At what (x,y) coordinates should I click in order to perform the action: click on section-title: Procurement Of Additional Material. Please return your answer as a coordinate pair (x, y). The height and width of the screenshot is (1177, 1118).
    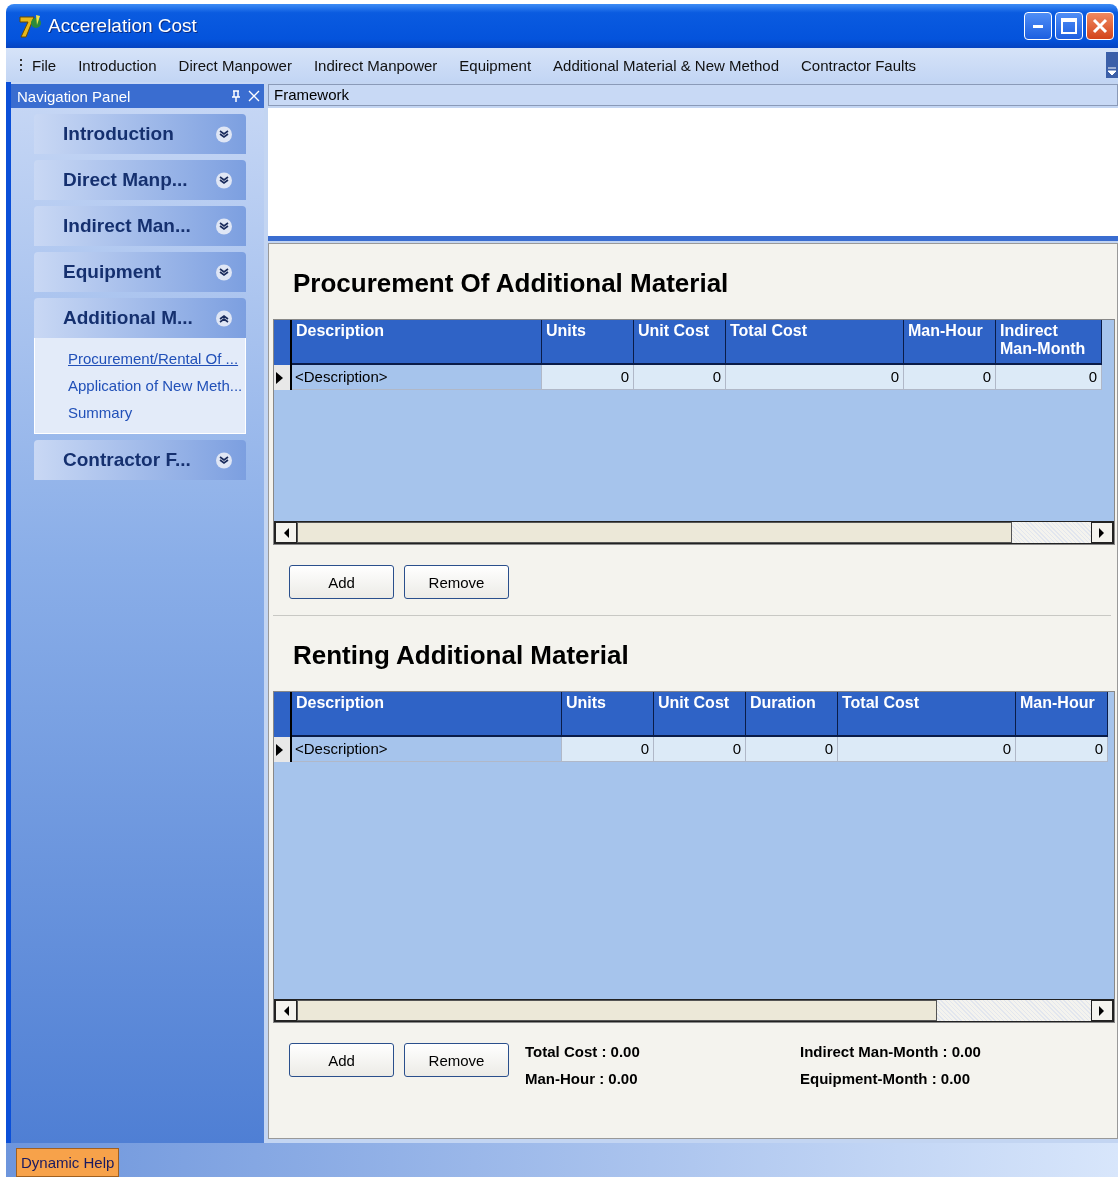
    Looking at the image, I should click on (511, 283).